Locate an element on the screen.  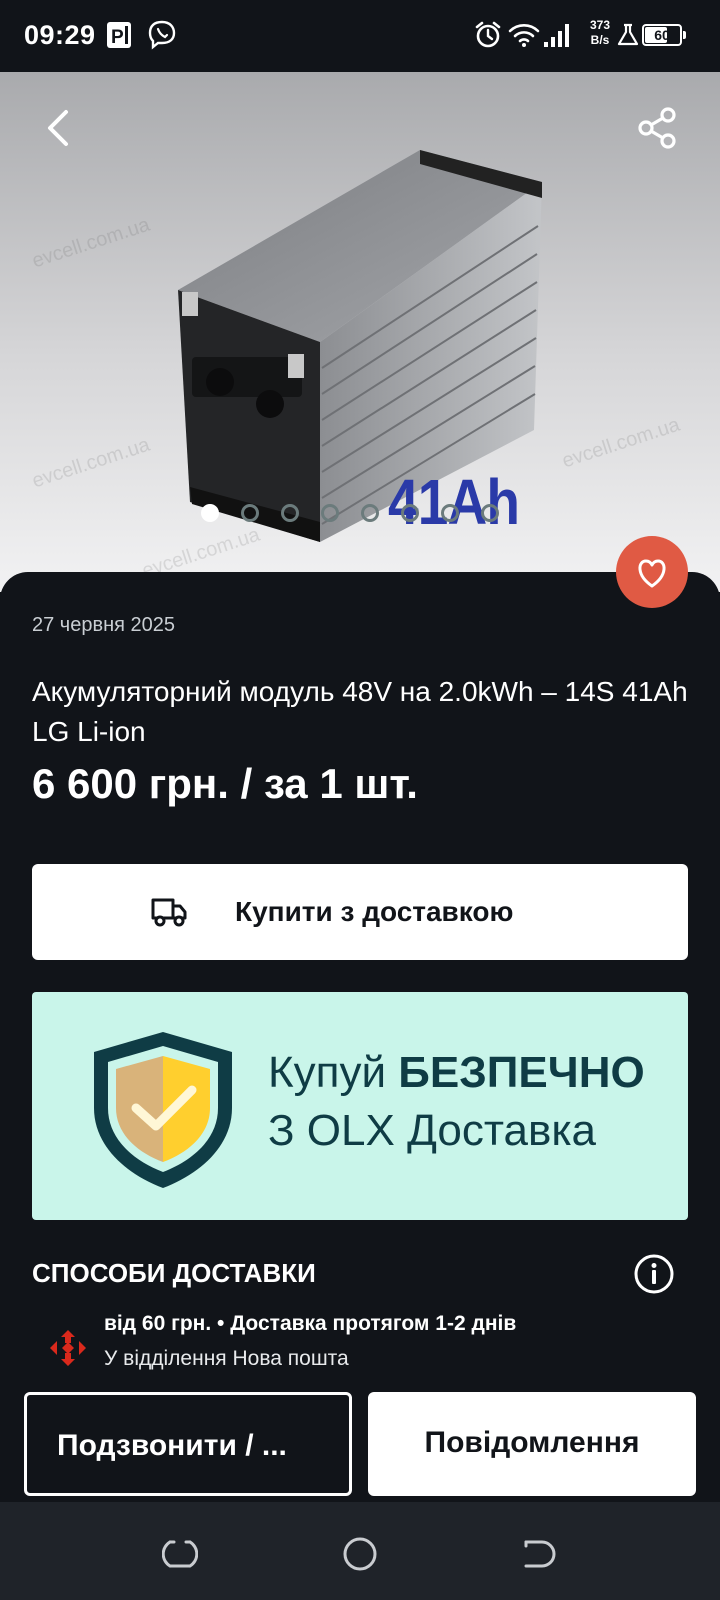
battery-icon: 60 is located at coordinates (662, 35).